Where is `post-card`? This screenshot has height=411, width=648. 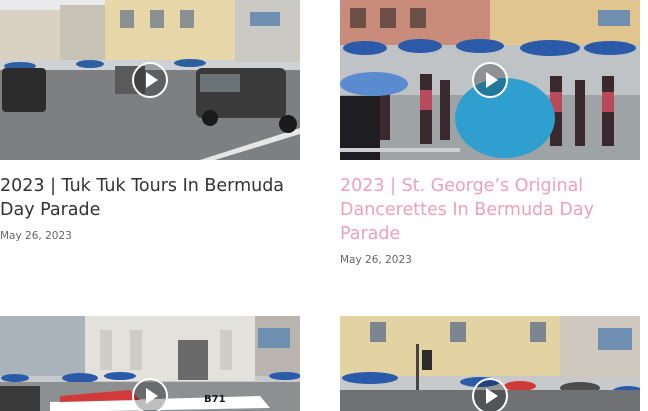 post-card is located at coordinates (490, 363).